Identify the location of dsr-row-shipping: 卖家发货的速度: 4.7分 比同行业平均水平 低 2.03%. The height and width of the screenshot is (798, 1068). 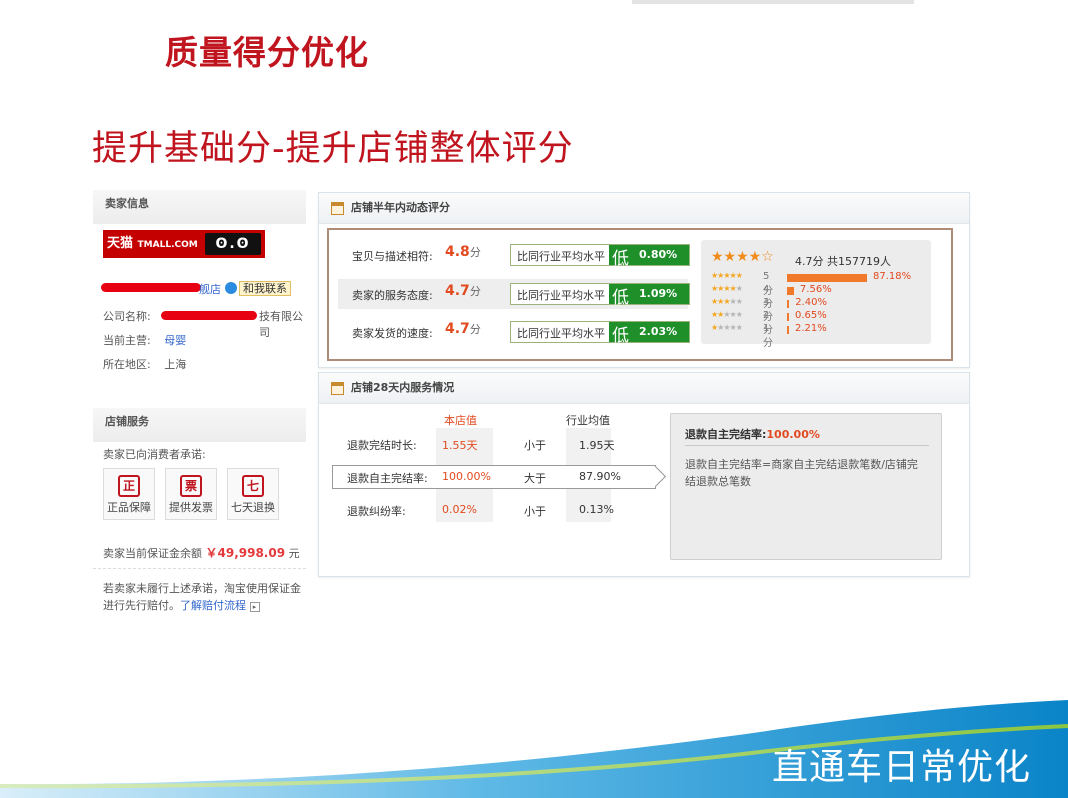
(514, 332).